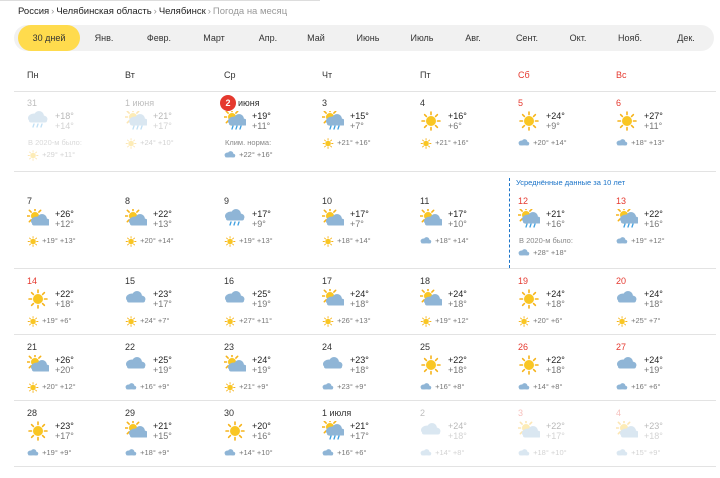 Image resolution: width=720 pixels, height=478 pixels. Describe the element at coordinates (33, 11) in the screenshot. I see `breadcrumb-russia: Россия` at that location.